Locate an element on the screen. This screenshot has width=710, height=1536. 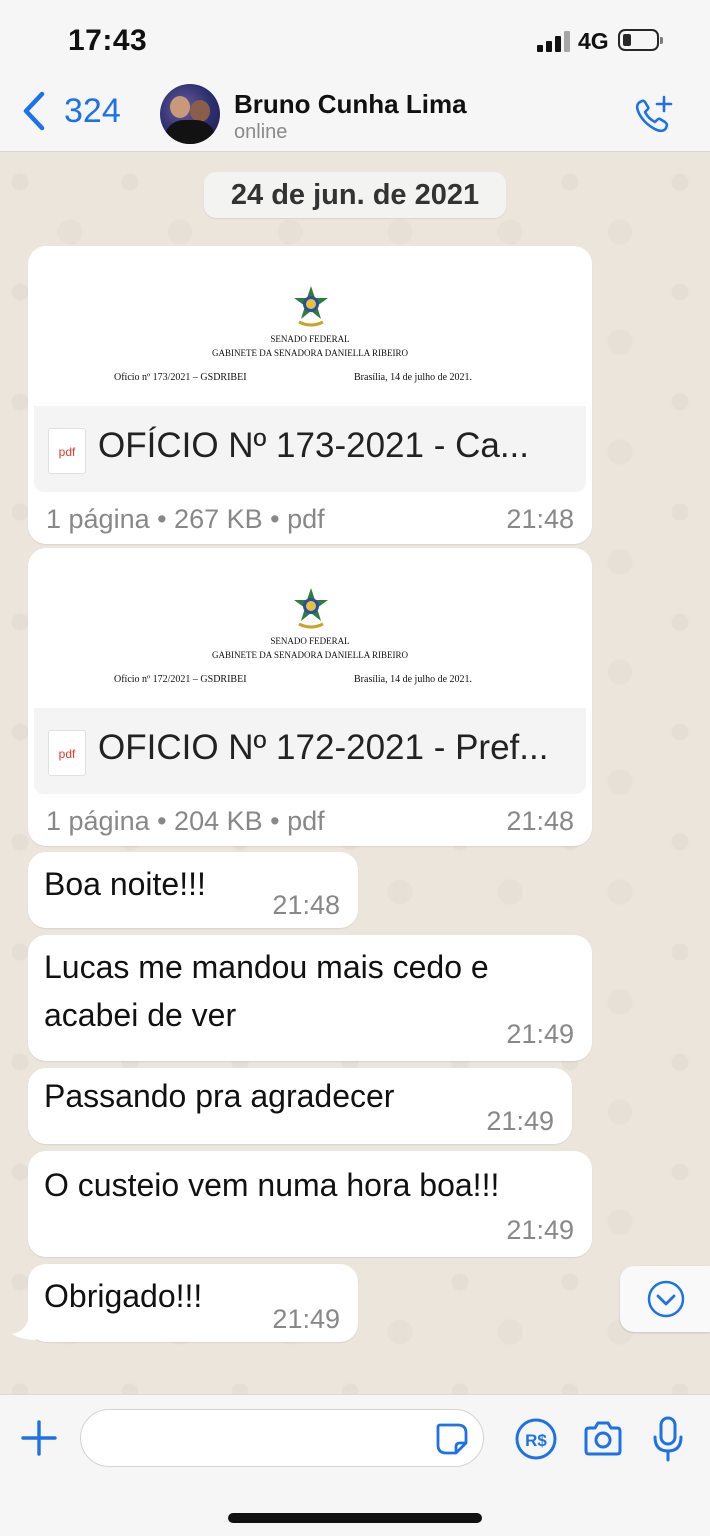
message-text: O custeio vem numa hora boa!!! is located at coordinates (272, 1185).